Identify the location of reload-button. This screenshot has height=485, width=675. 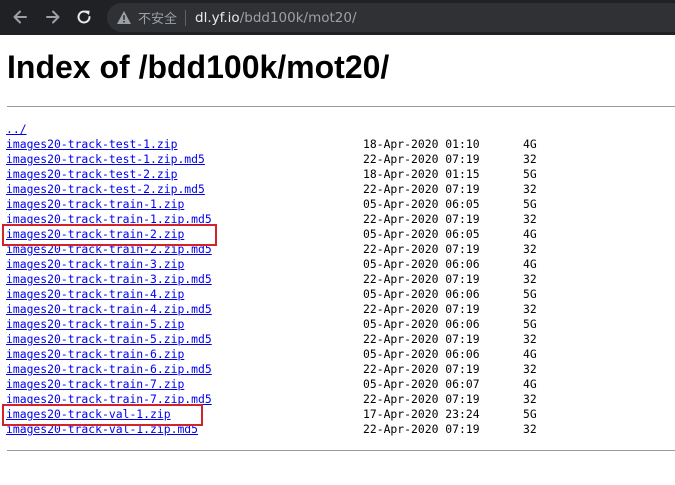
(84, 17).